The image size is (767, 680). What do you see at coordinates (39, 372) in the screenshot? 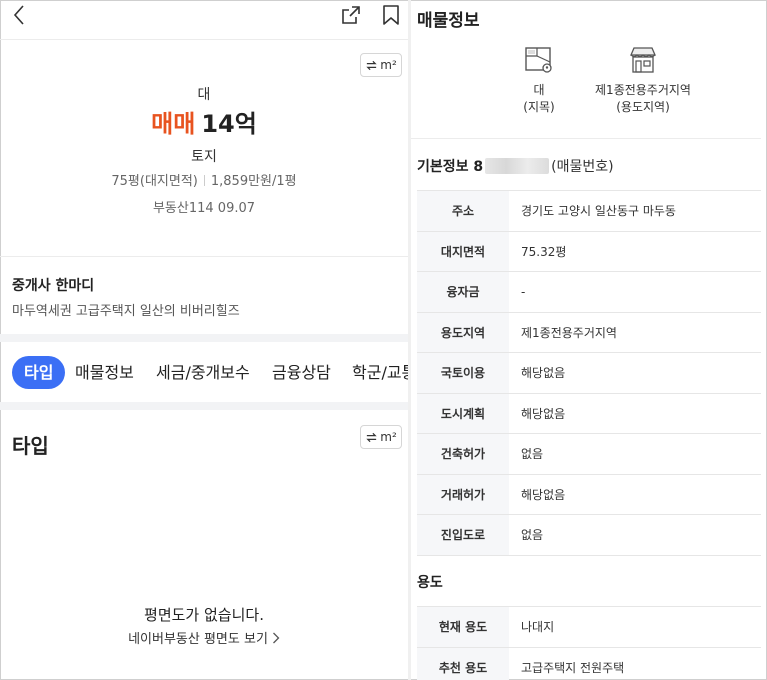
I see `tab-type: 타입` at bounding box center [39, 372].